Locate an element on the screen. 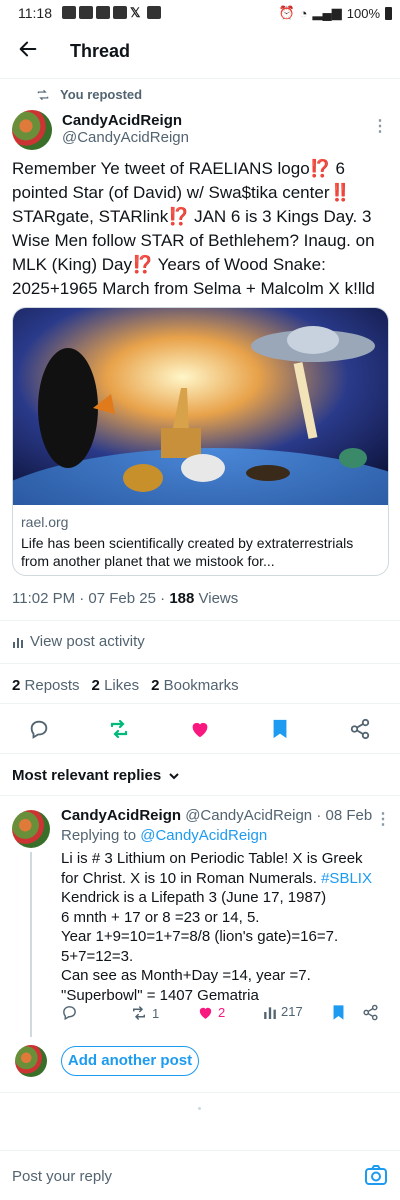 The image size is (400, 1200). system-icons: ⏰ ◔ ▂▄▆ 100% is located at coordinates (335, 13).